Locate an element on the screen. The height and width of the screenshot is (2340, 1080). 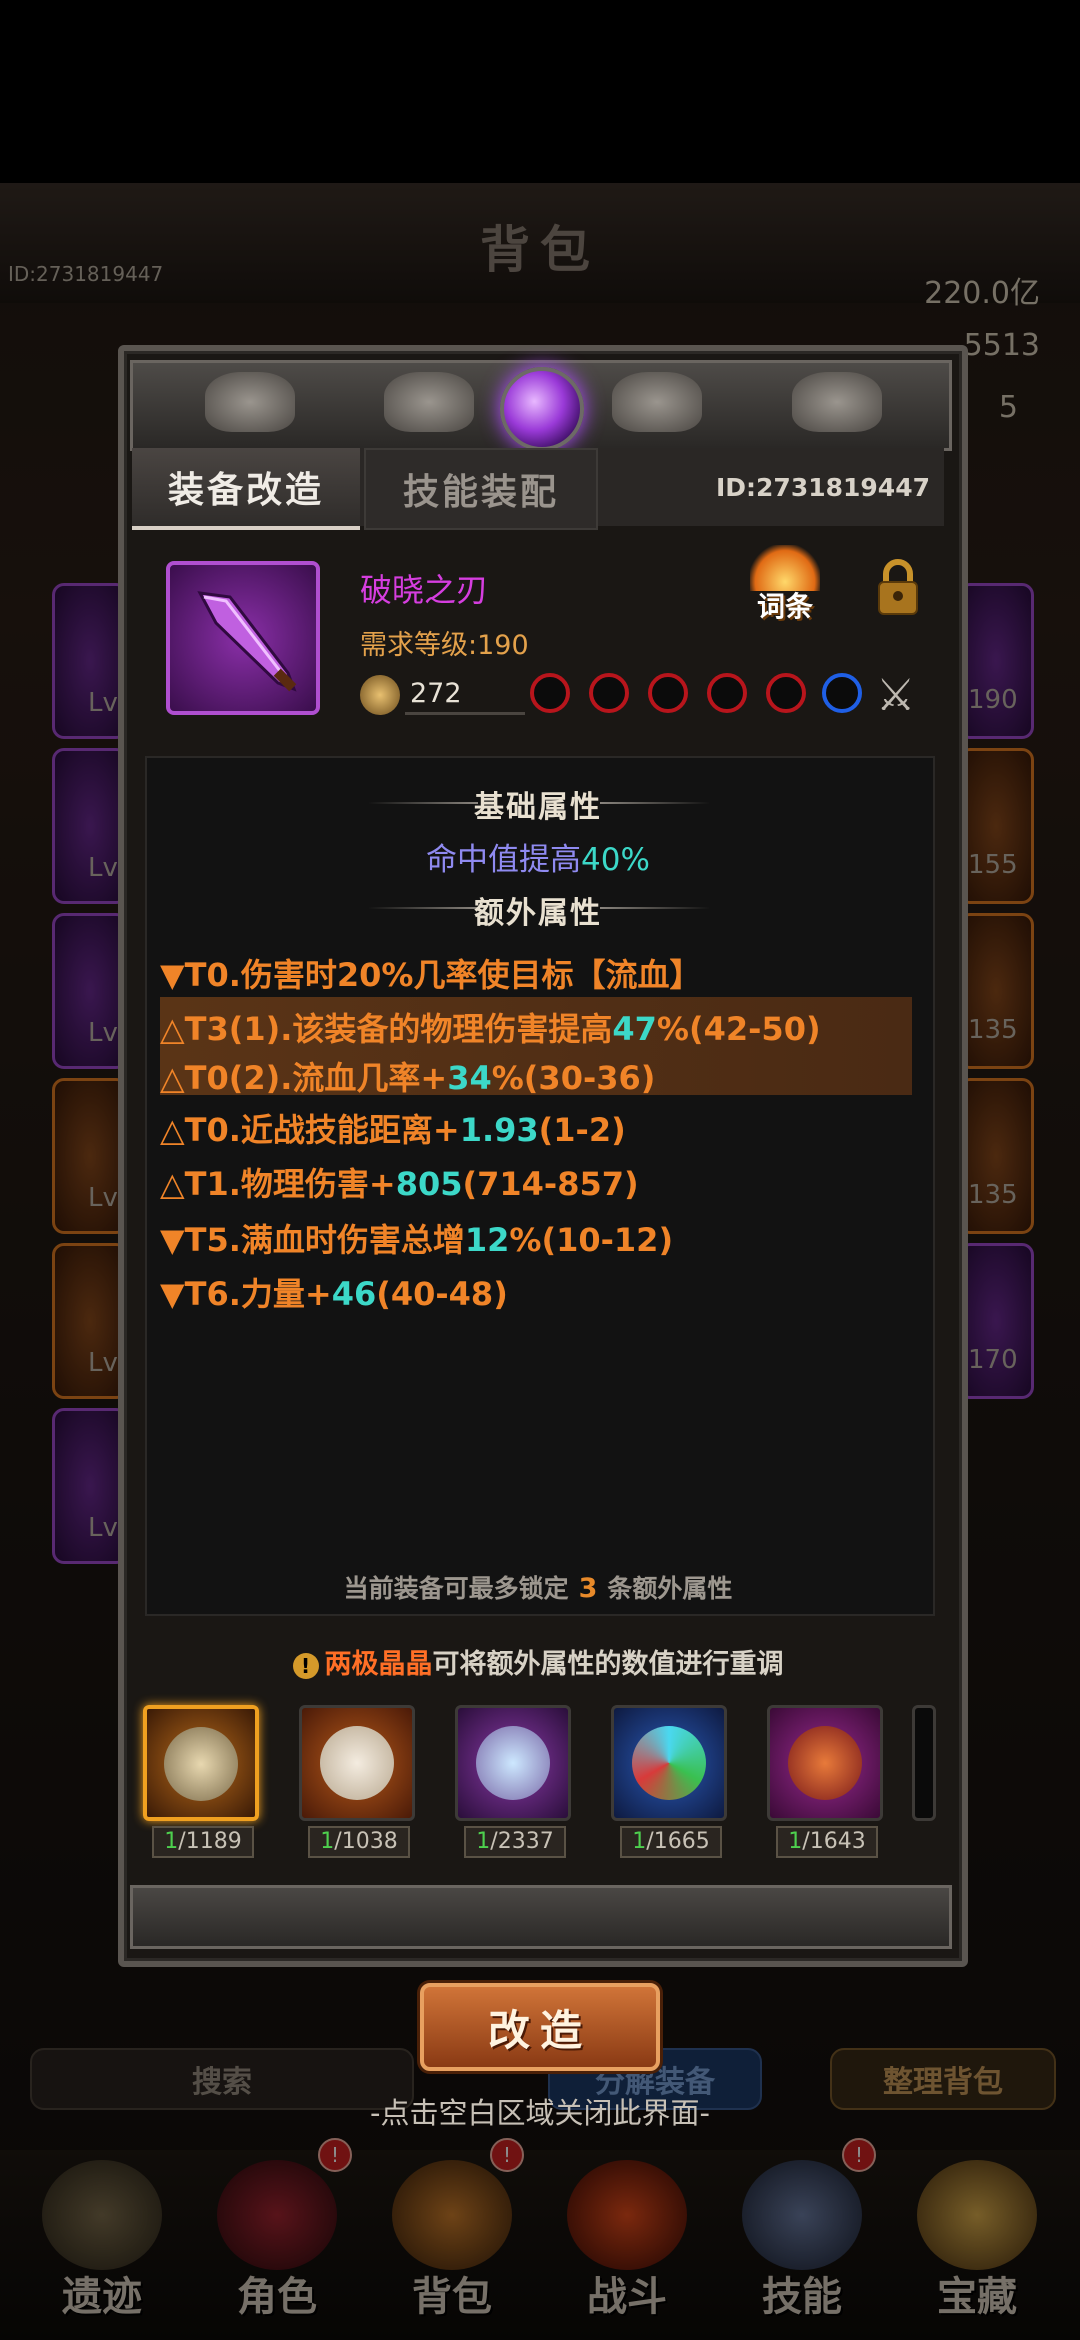
extra-attr-heading: 额外属性 is located at coordinates (538, 913).